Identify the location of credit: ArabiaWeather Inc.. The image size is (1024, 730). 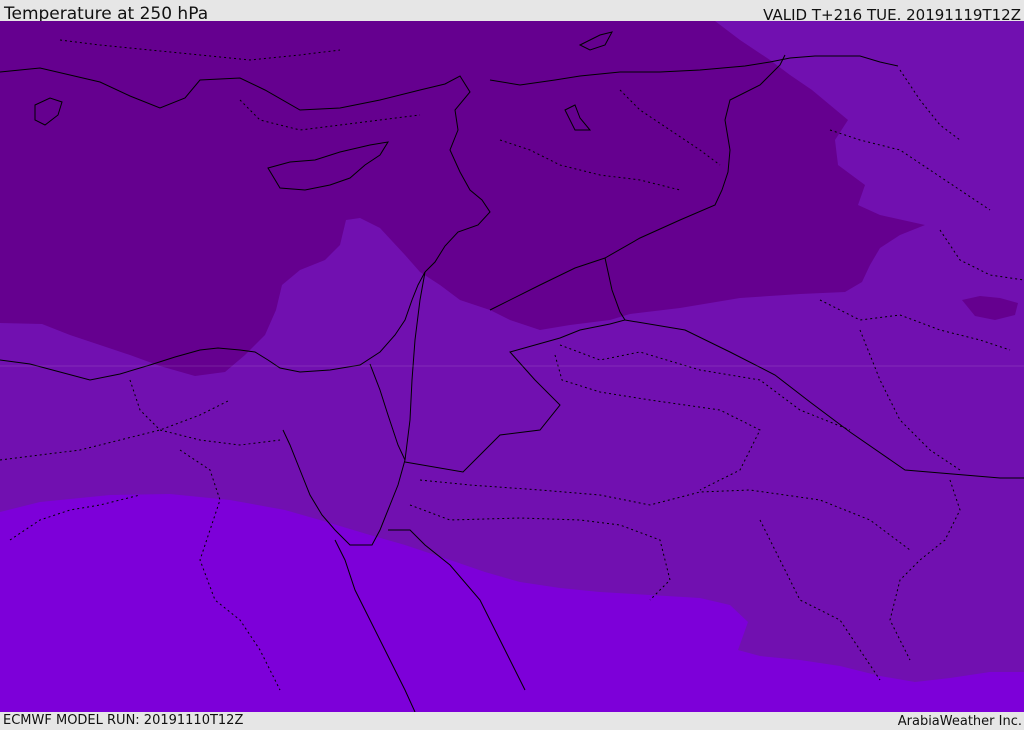
(959, 721).